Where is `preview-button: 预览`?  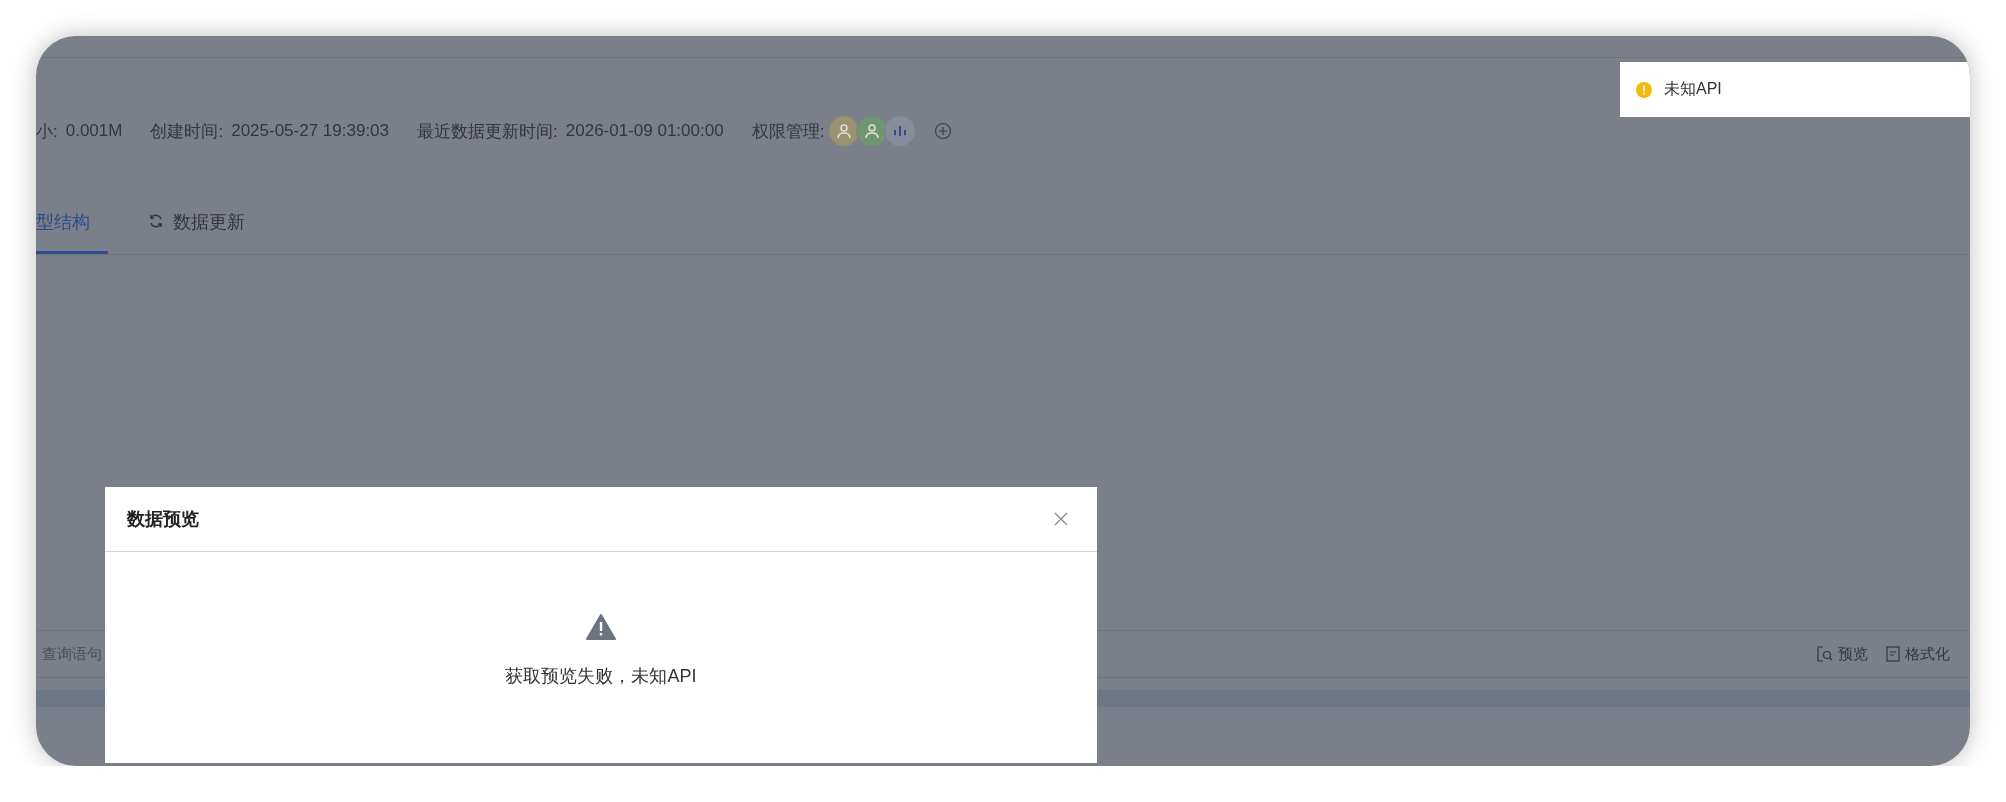
preview-button: 预览 is located at coordinates (1842, 654).